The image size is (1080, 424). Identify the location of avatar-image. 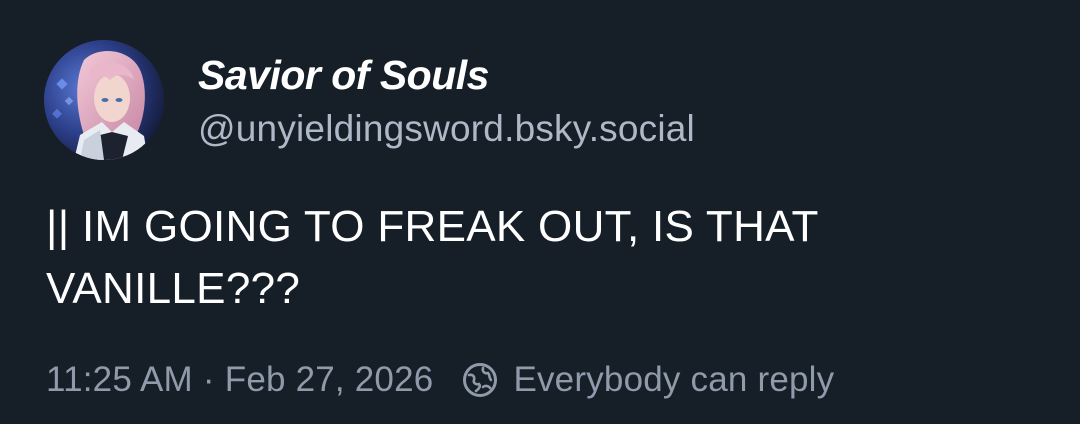
(104, 100).